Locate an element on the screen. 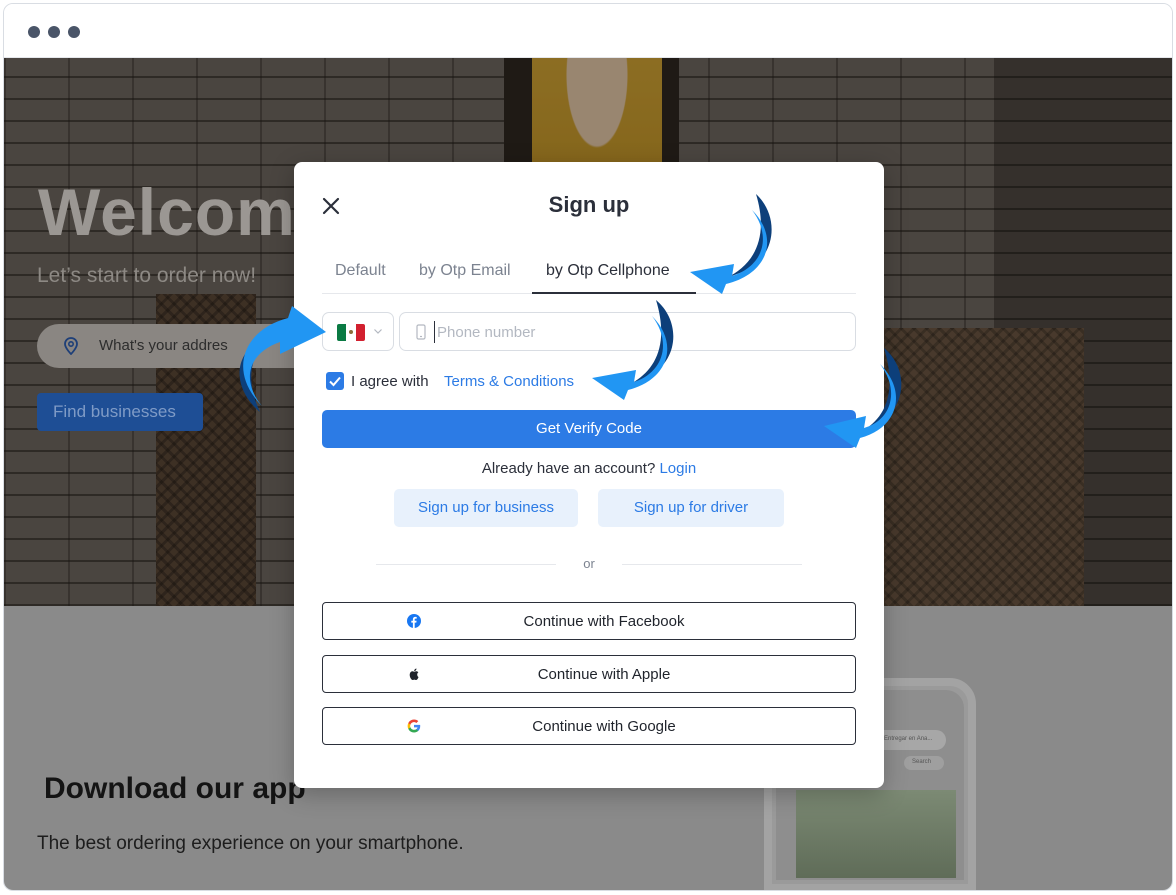  continue-facebook-button: Continue with Facebook is located at coordinates (589, 621).